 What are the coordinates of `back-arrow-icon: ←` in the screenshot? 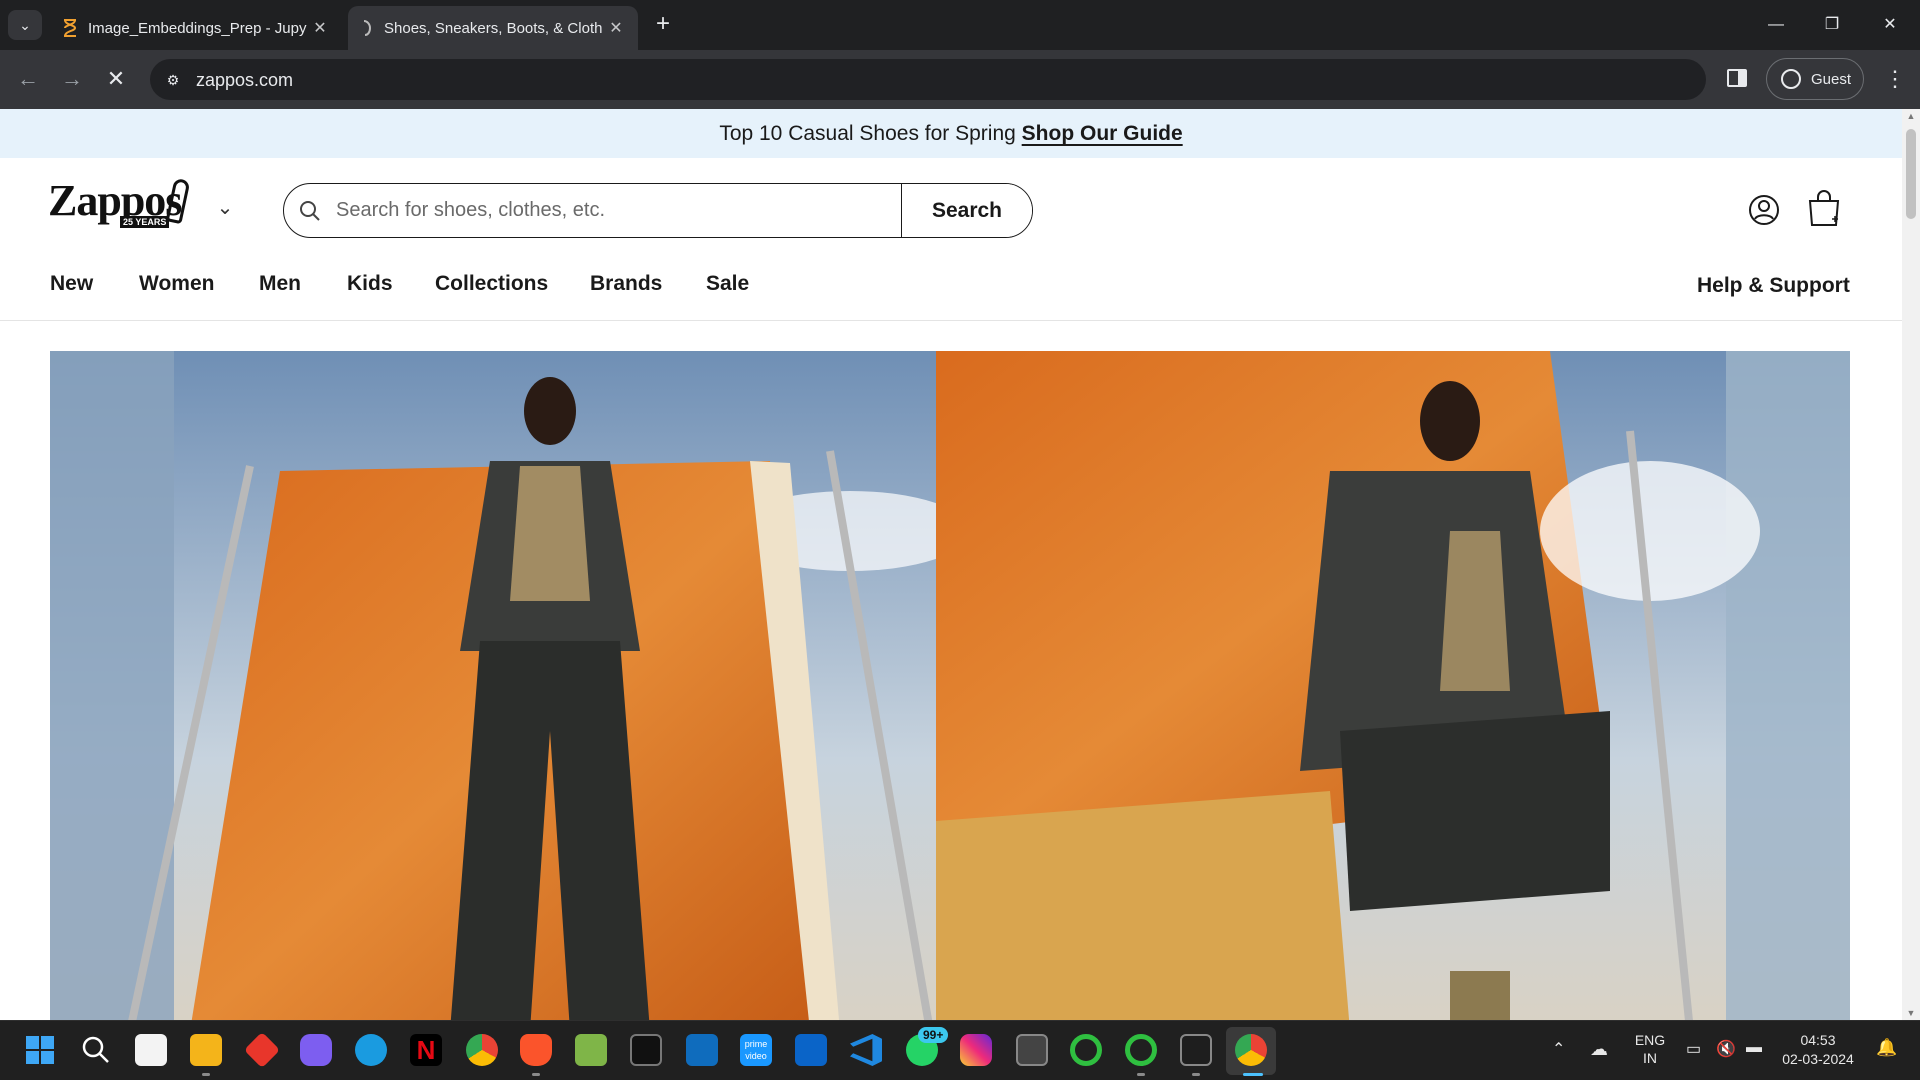 It's located at (28, 80).